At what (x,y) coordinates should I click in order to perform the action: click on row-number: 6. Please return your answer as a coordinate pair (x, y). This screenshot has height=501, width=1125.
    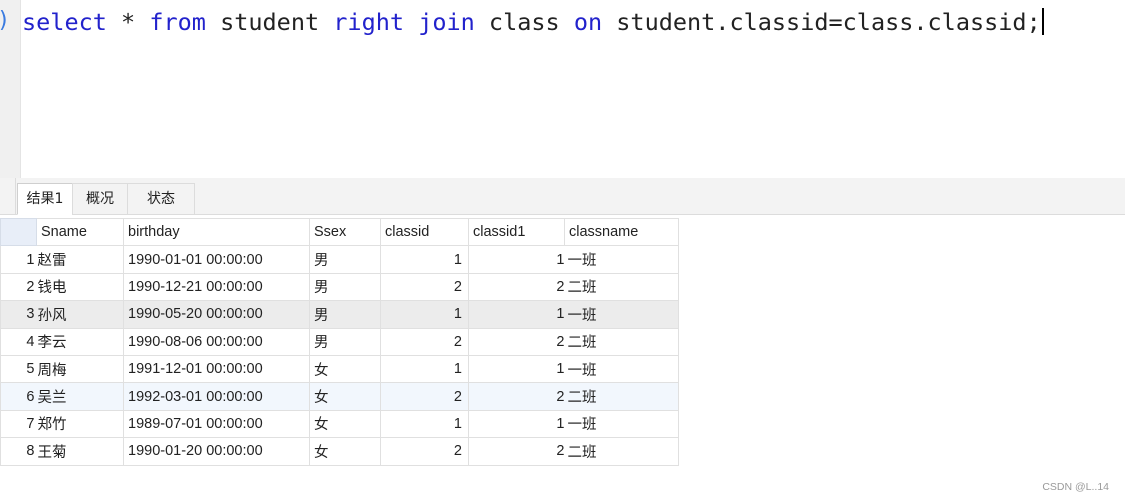
    Looking at the image, I should click on (18, 396).